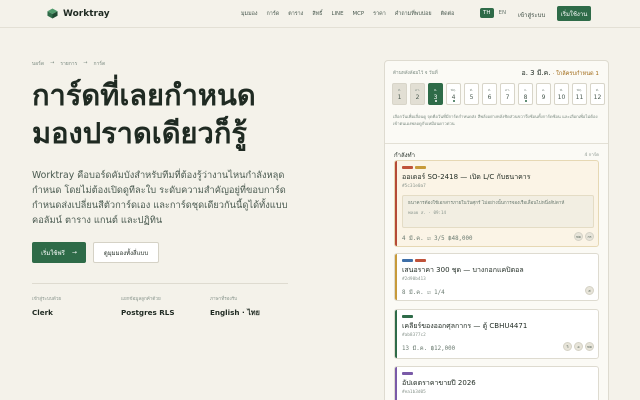 The image size is (640, 400). Describe the element at coordinates (414, 335) in the screenshot. I see `card-id: #ab8377c2` at that location.